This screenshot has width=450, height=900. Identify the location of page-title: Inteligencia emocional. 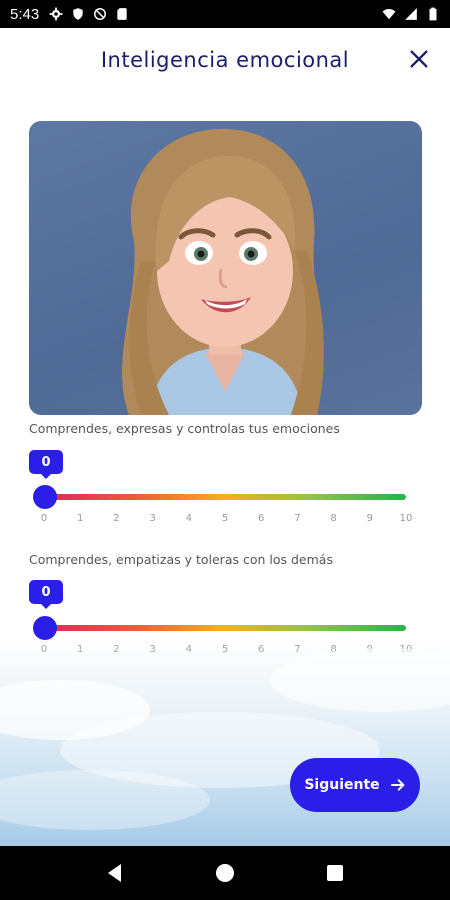
(225, 60).